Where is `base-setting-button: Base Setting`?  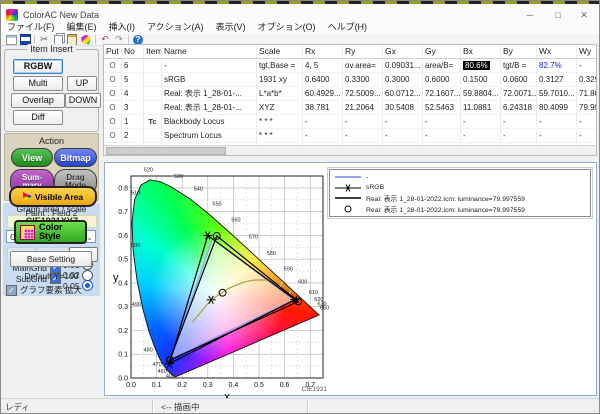 base-setting-button: Base Setting is located at coordinates (51, 259).